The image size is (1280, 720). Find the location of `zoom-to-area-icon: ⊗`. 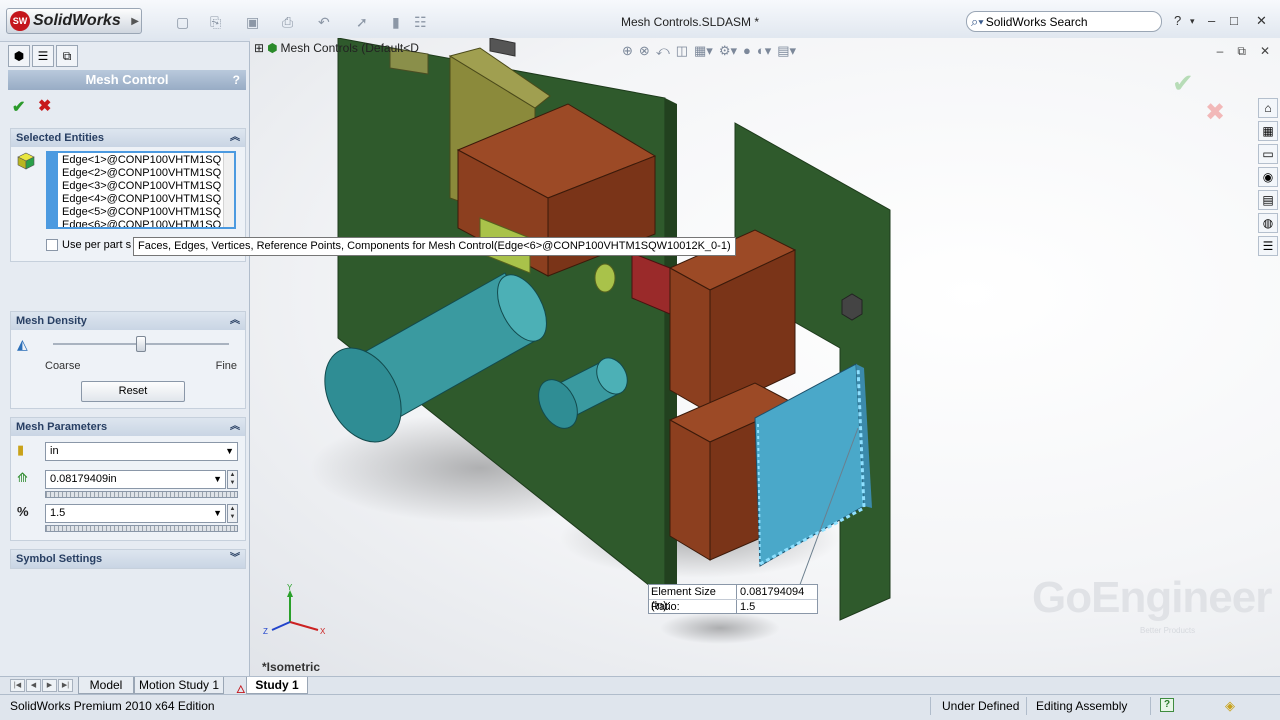

zoom-to-area-icon: ⊗ is located at coordinates (644, 51).